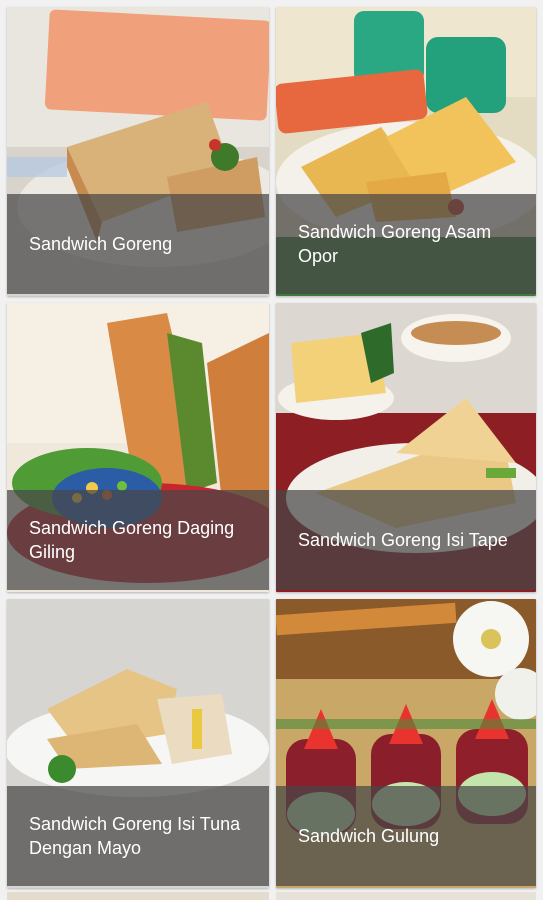  I want to click on recipe-title: Sandwich Goreng, so click(101, 244).